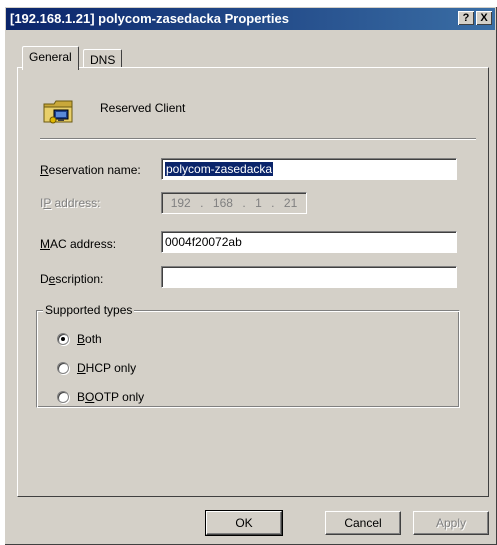 The width and height of the screenshot is (497, 545). I want to click on description-input, so click(309, 277).